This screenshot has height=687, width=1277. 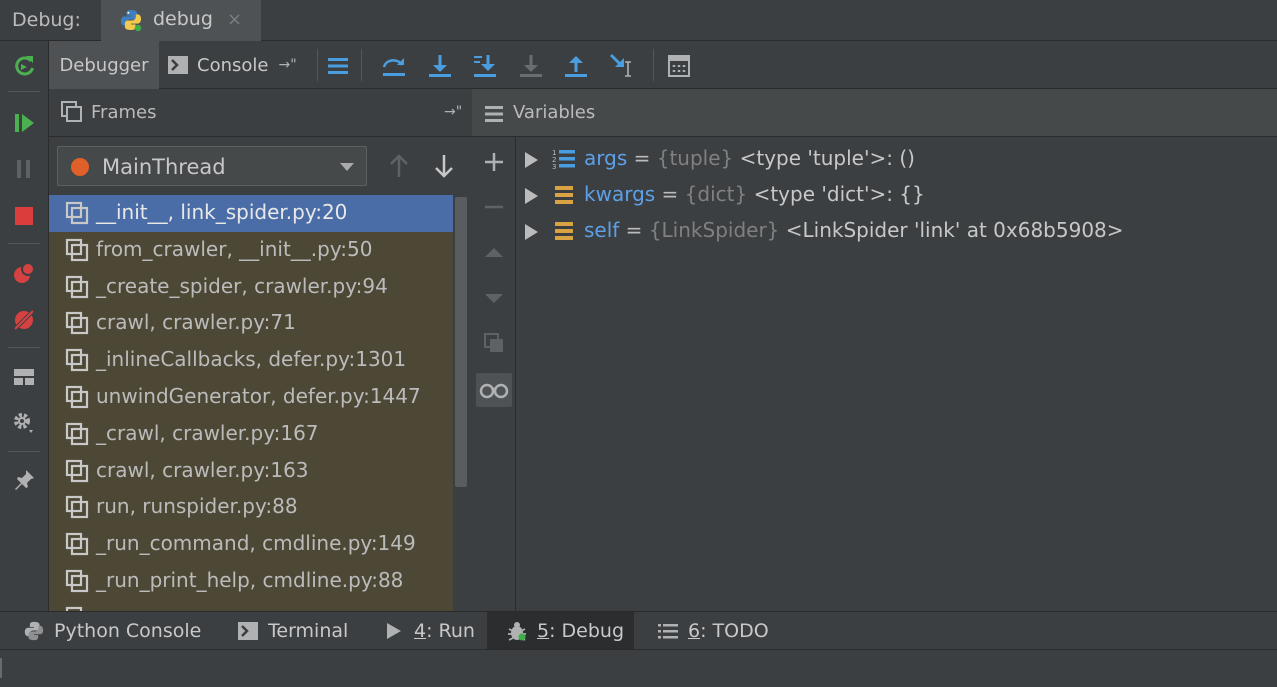 I want to click on chevron-down-icon, so click(x=347, y=167).